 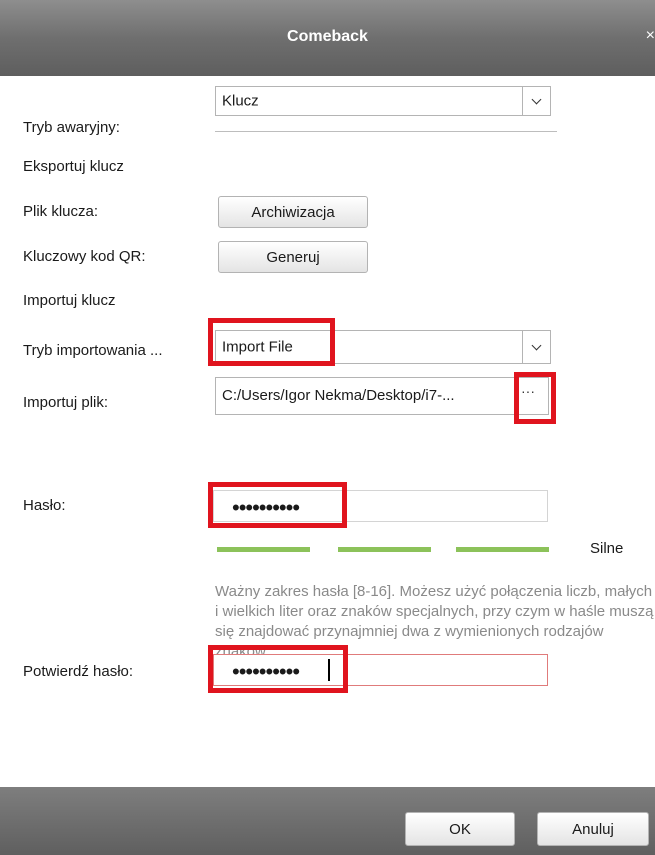 I want to click on strength-label: Silne, so click(x=607, y=548).